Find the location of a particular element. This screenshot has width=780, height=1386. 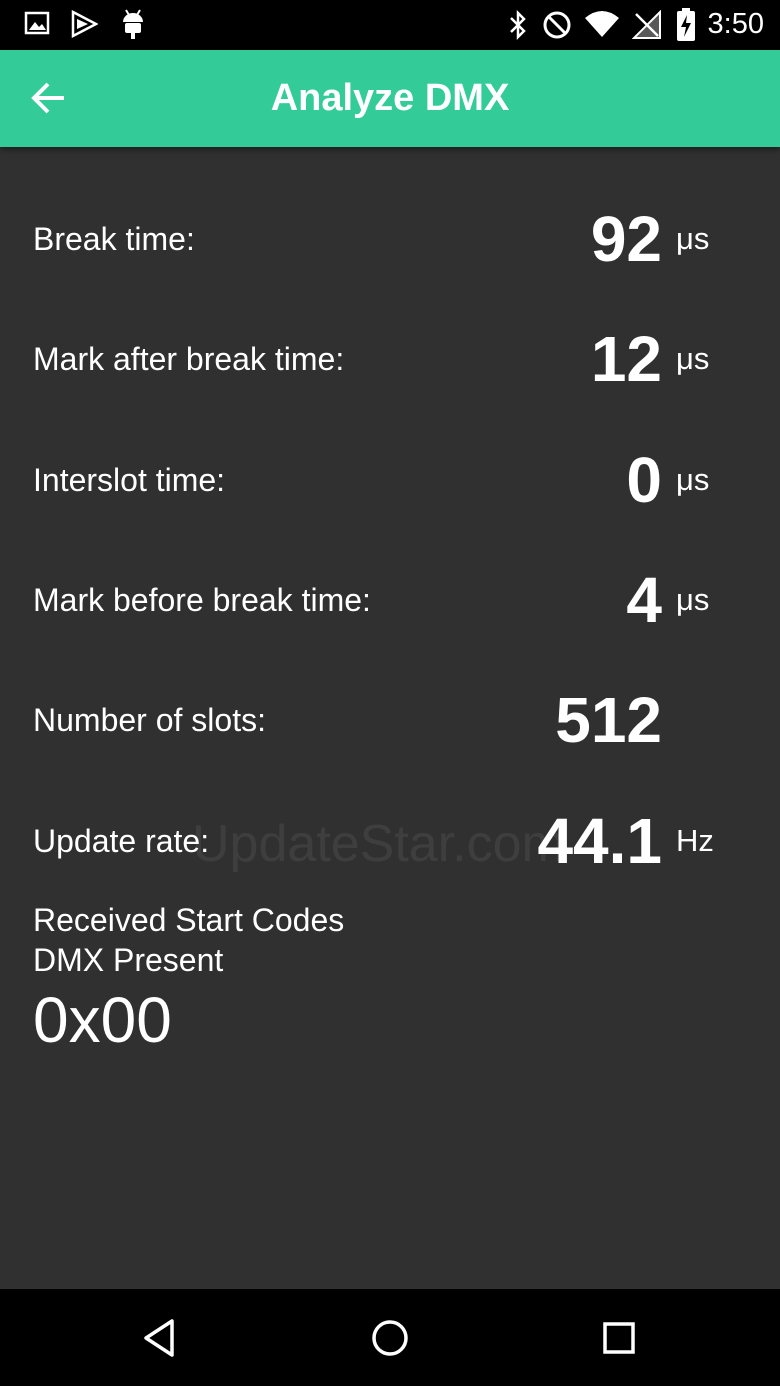

measurement-label: Number of slots: is located at coordinates (149, 720).